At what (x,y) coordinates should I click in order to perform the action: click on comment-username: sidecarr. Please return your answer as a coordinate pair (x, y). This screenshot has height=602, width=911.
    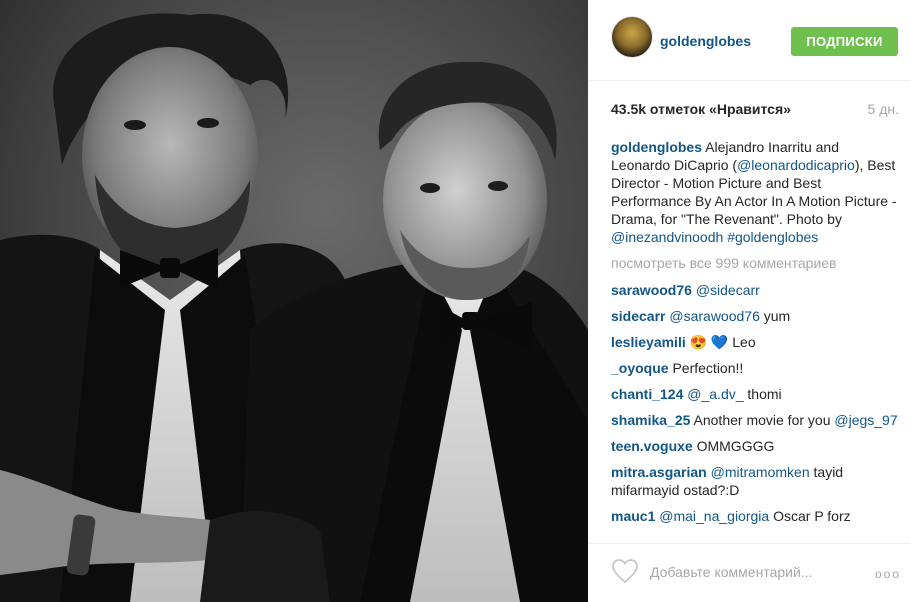
    Looking at the image, I should click on (638, 316).